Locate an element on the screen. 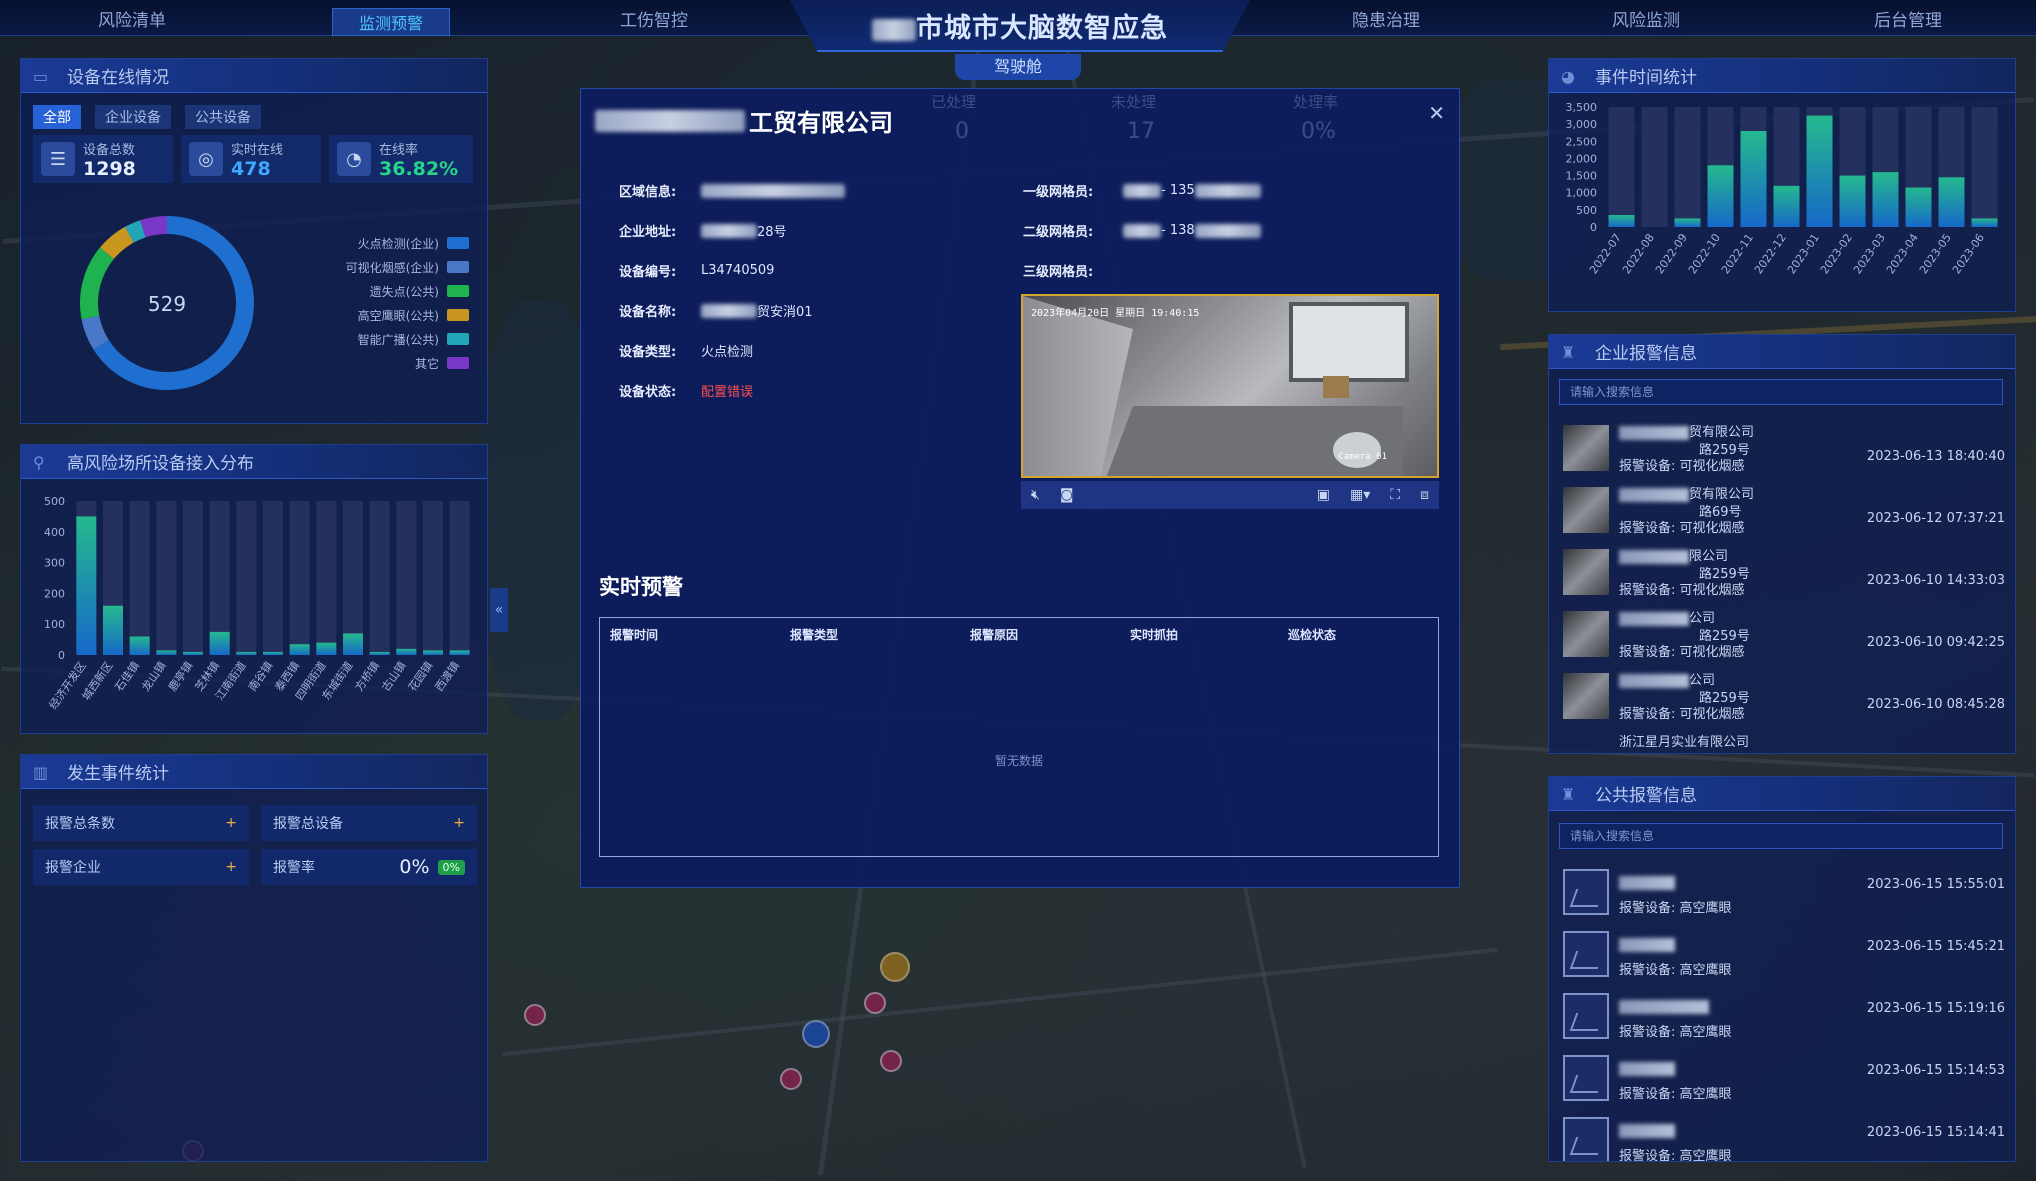 This screenshot has height=1181, width=2036. info-label: 三级网格员: is located at coordinates (1058, 272).